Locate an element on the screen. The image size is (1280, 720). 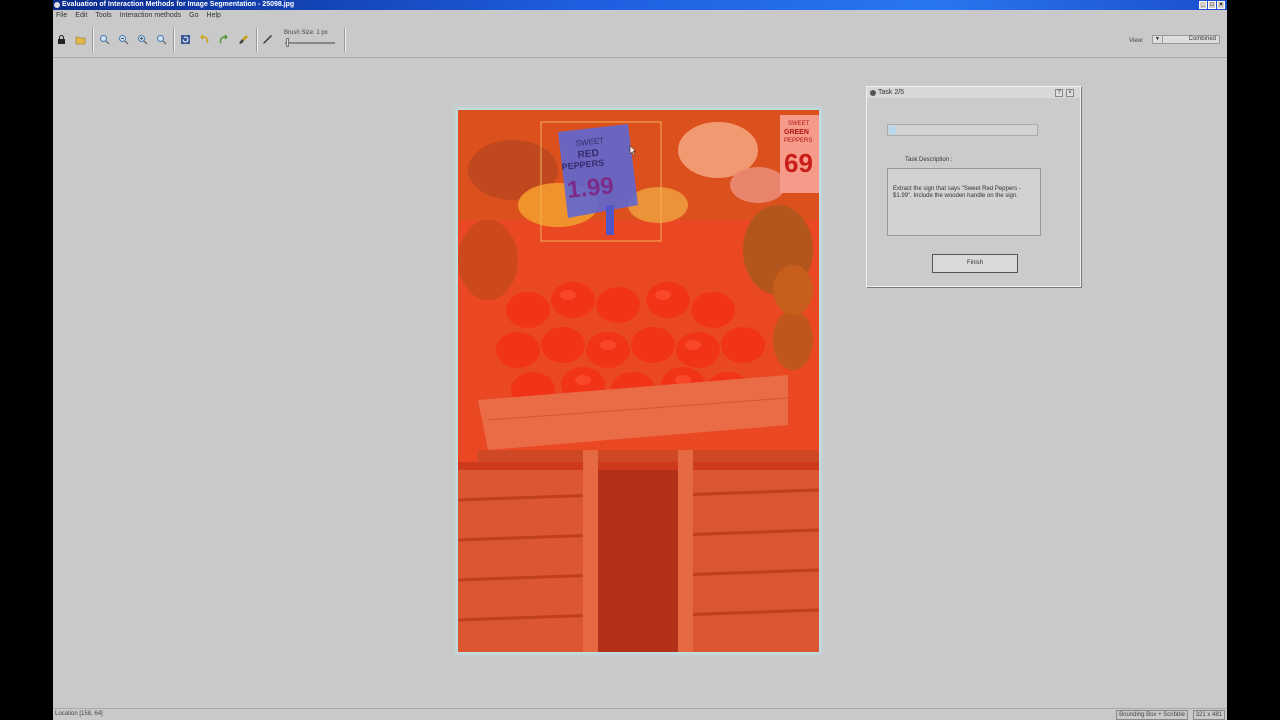
task-progress-fill is located at coordinates (892, 130).